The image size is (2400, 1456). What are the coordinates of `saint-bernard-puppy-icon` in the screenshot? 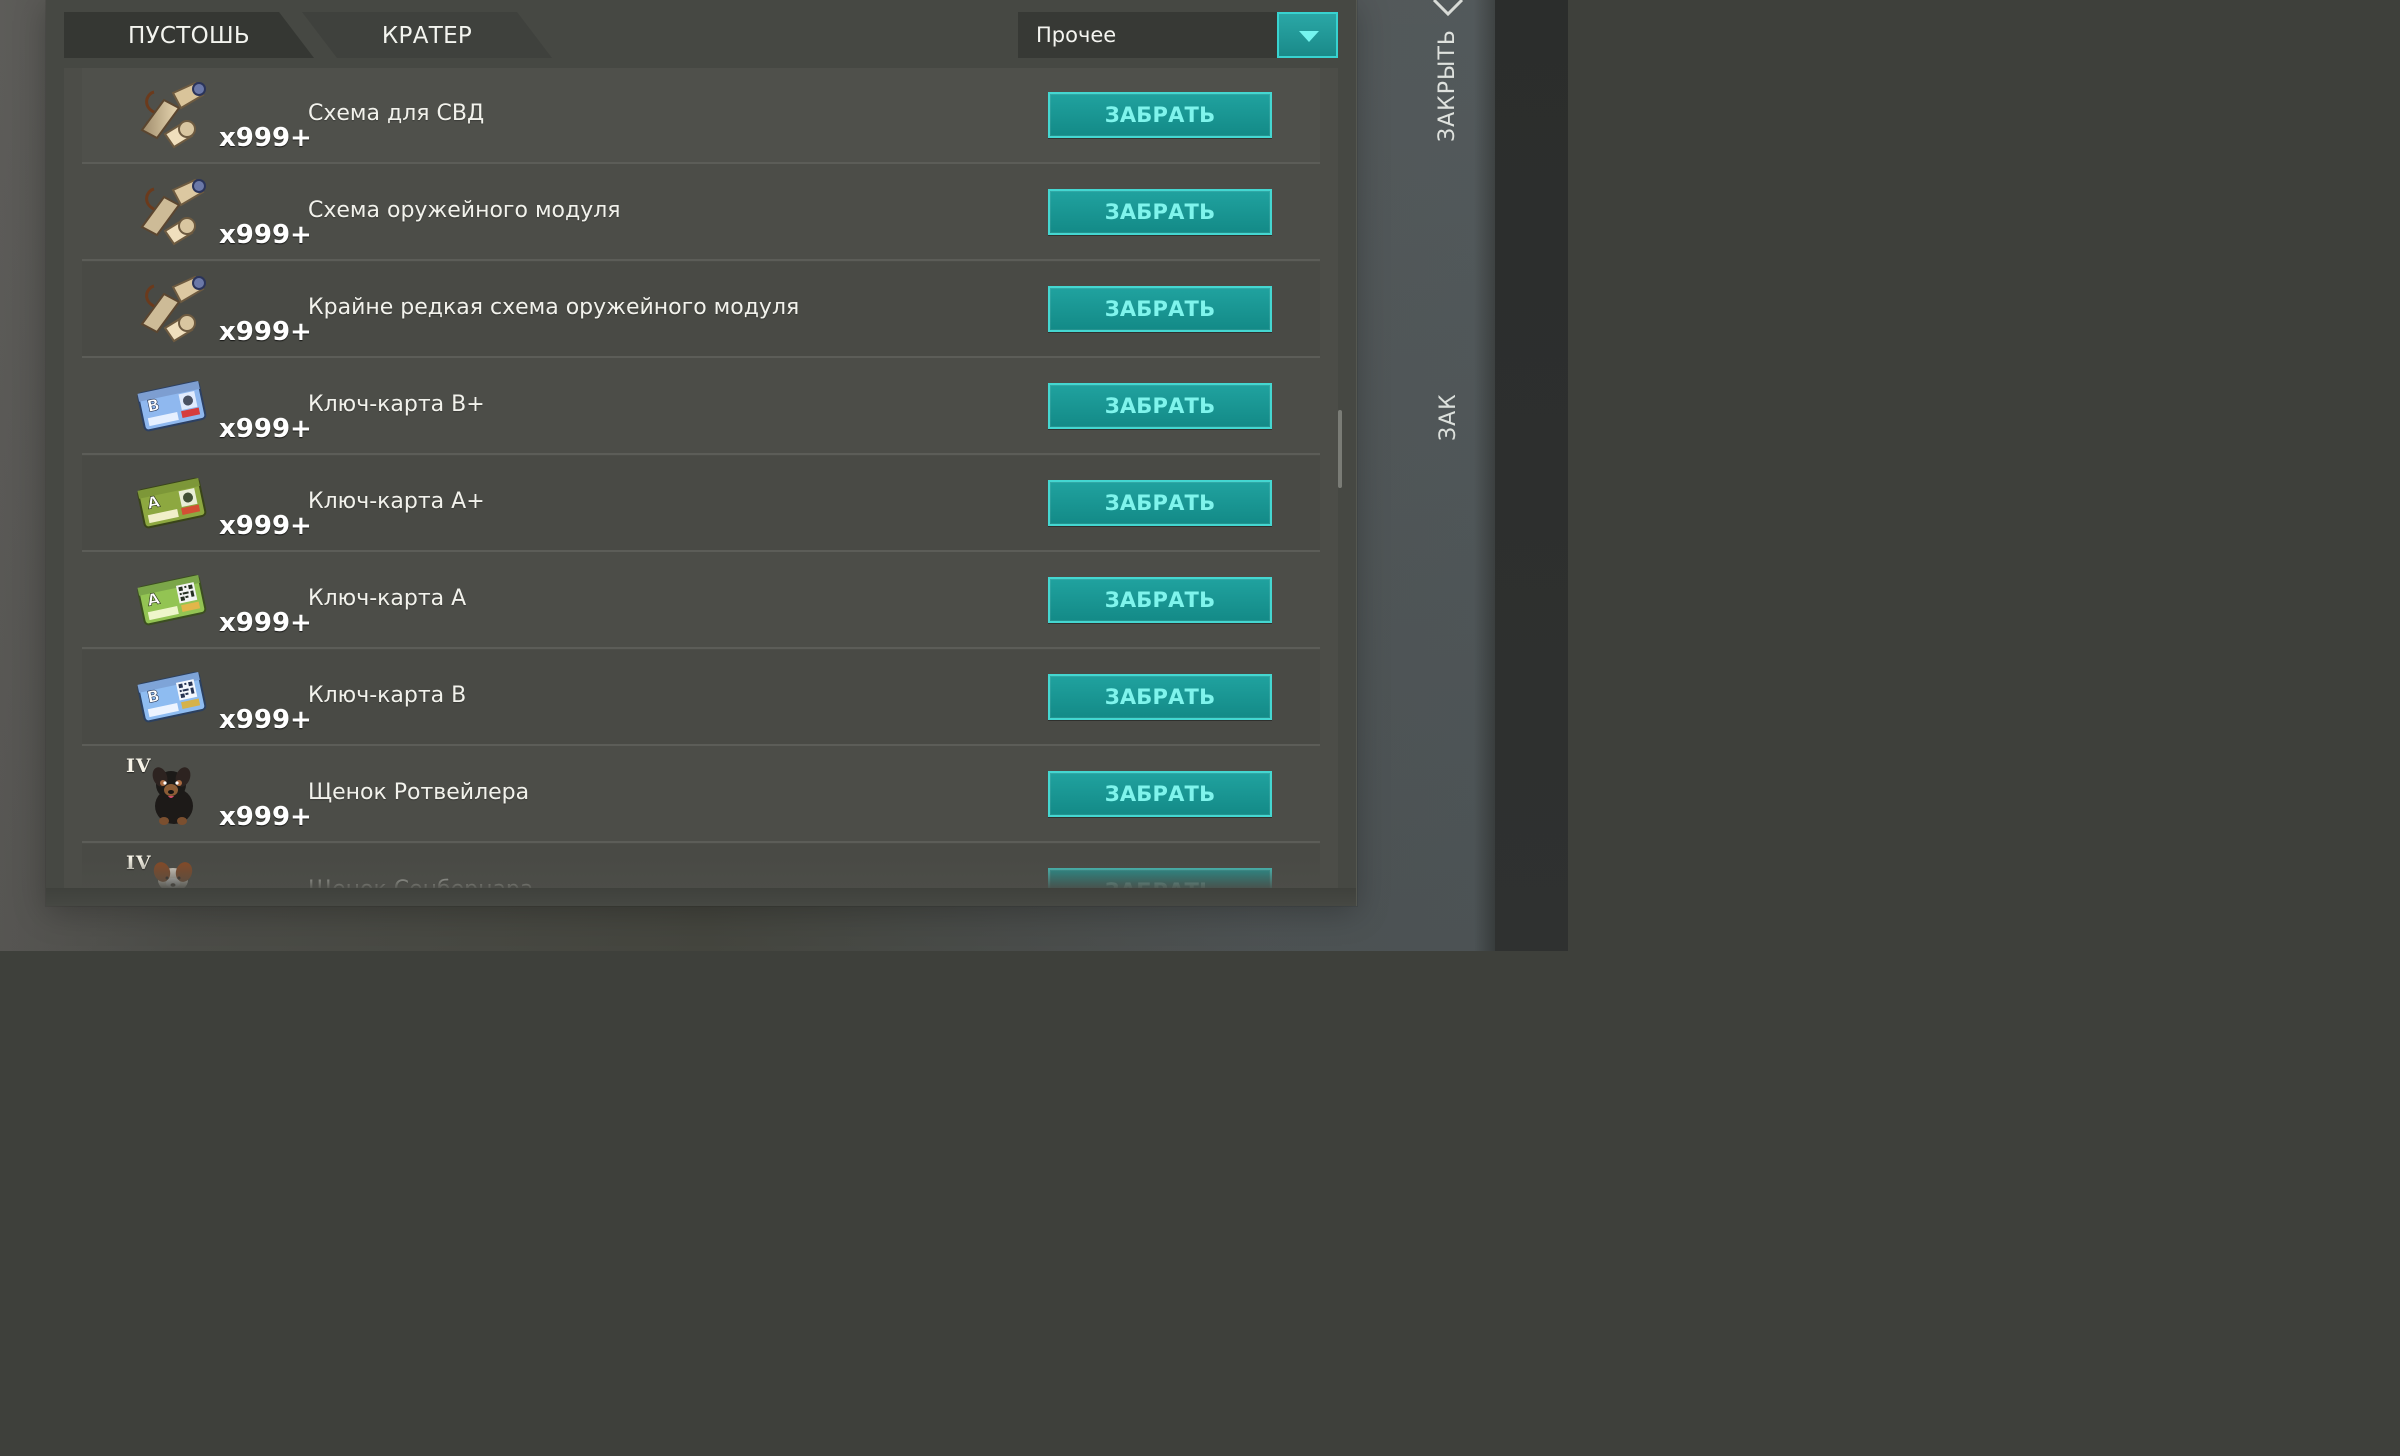 It's located at (172, 871).